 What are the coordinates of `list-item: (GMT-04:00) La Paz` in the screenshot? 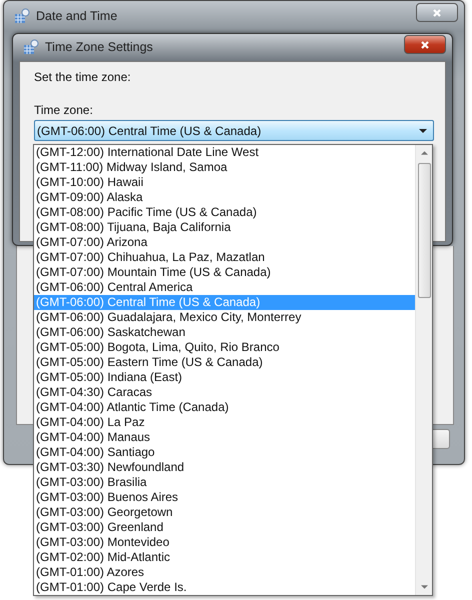 It's located at (224, 422).